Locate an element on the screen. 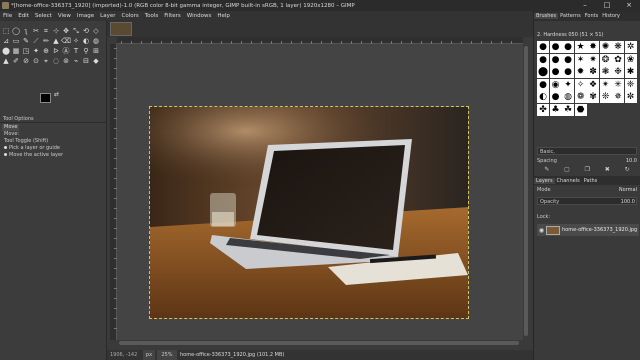  tool-button-icon: ✦ is located at coordinates (36, 51).